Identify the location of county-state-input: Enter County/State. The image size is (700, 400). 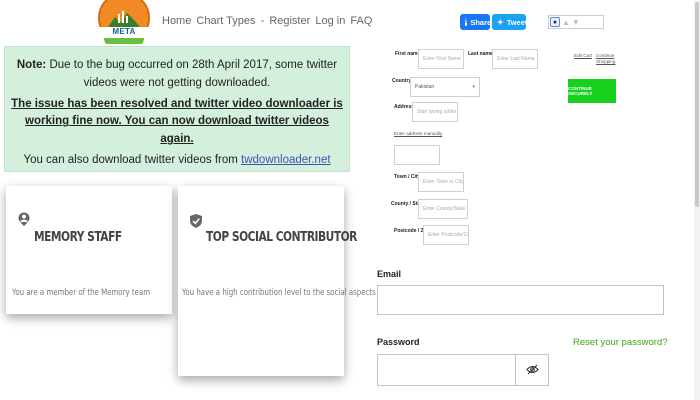
(443, 209).